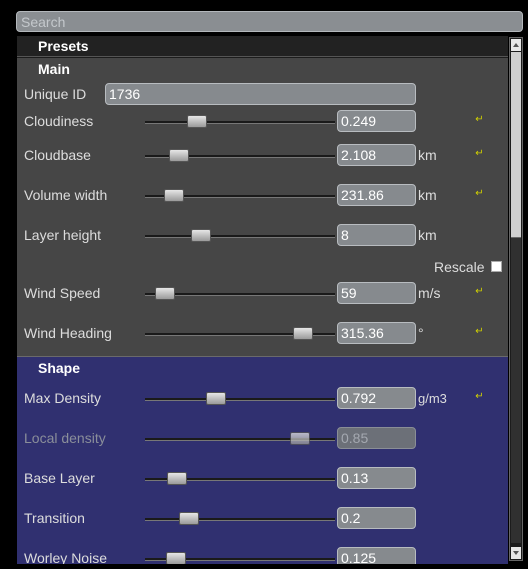 This screenshot has height=569, width=528. What do you see at coordinates (516, 553) in the screenshot?
I see `scroll-down-arrow-icon` at bounding box center [516, 553].